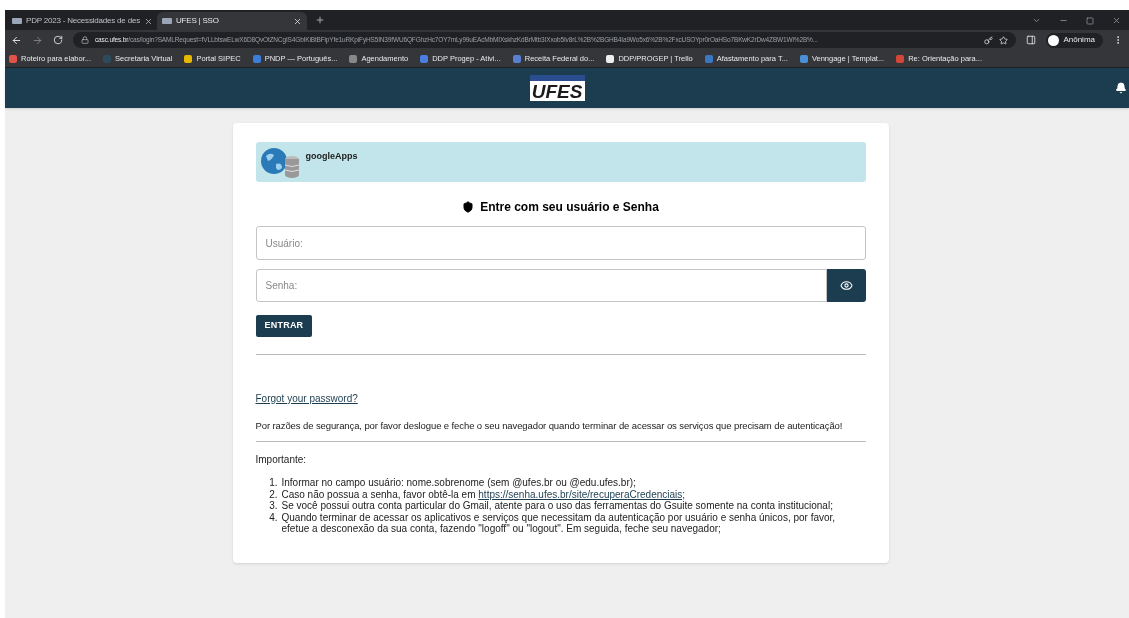  What do you see at coordinates (458, 483) in the screenshot?
I see `note-text: Informar no campo usuário: nome.sobrenome (sem @ufes.br ou @edu.ufes.br);` at bounding box center [458, 483].